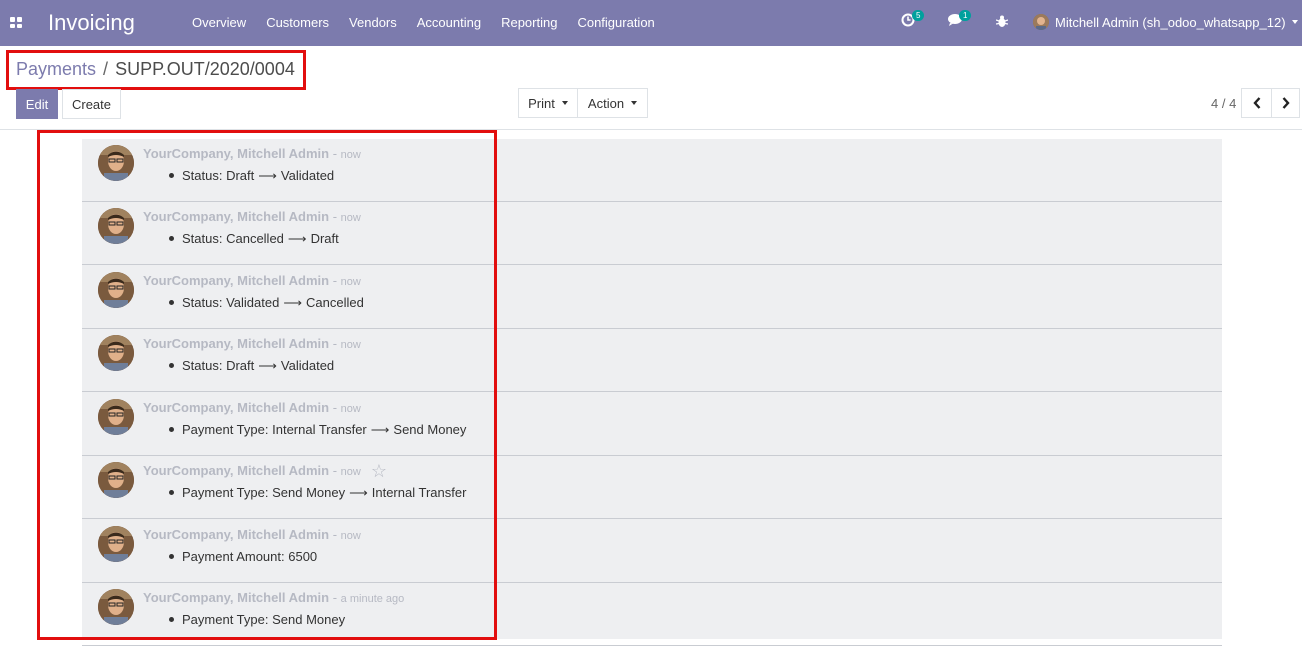 This screenshot has width=1302, height=646. I want to click on chevron-right-icon, so click(1286, 103).